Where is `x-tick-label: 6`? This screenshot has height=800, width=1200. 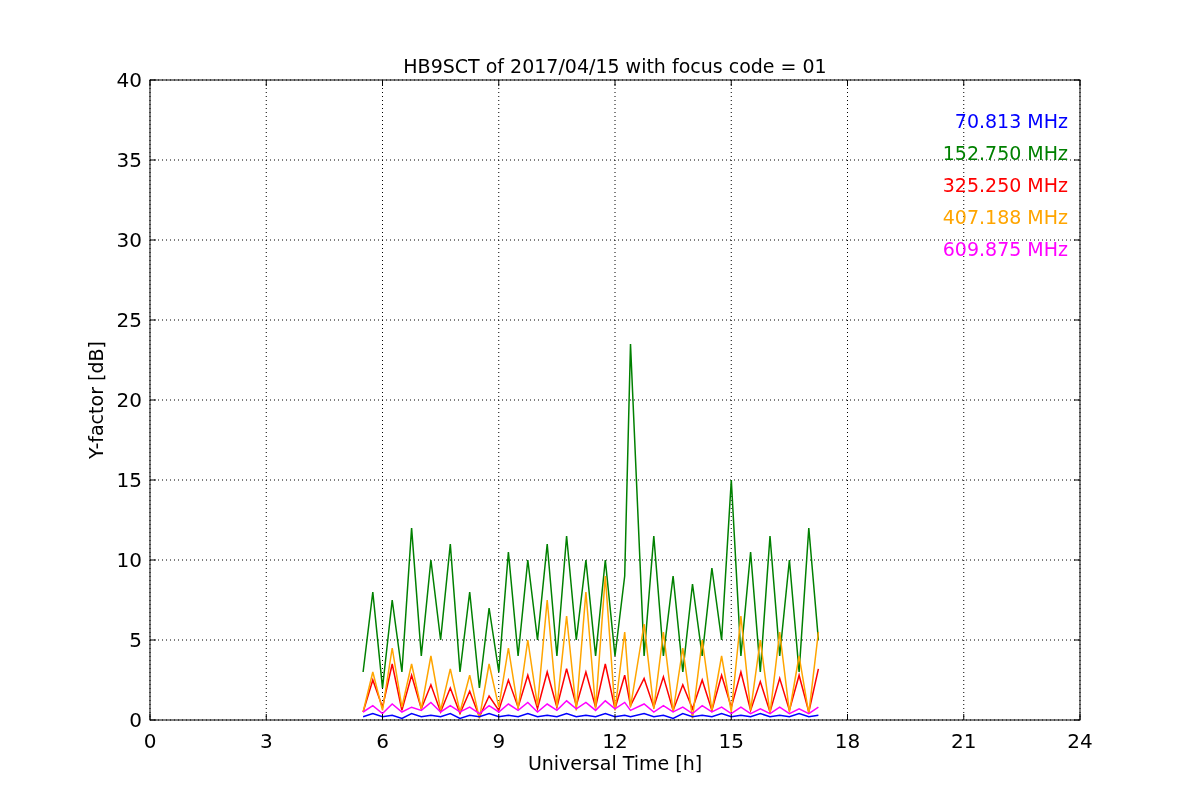 x-tick-label: 6 is located at coordinates (382, 741).